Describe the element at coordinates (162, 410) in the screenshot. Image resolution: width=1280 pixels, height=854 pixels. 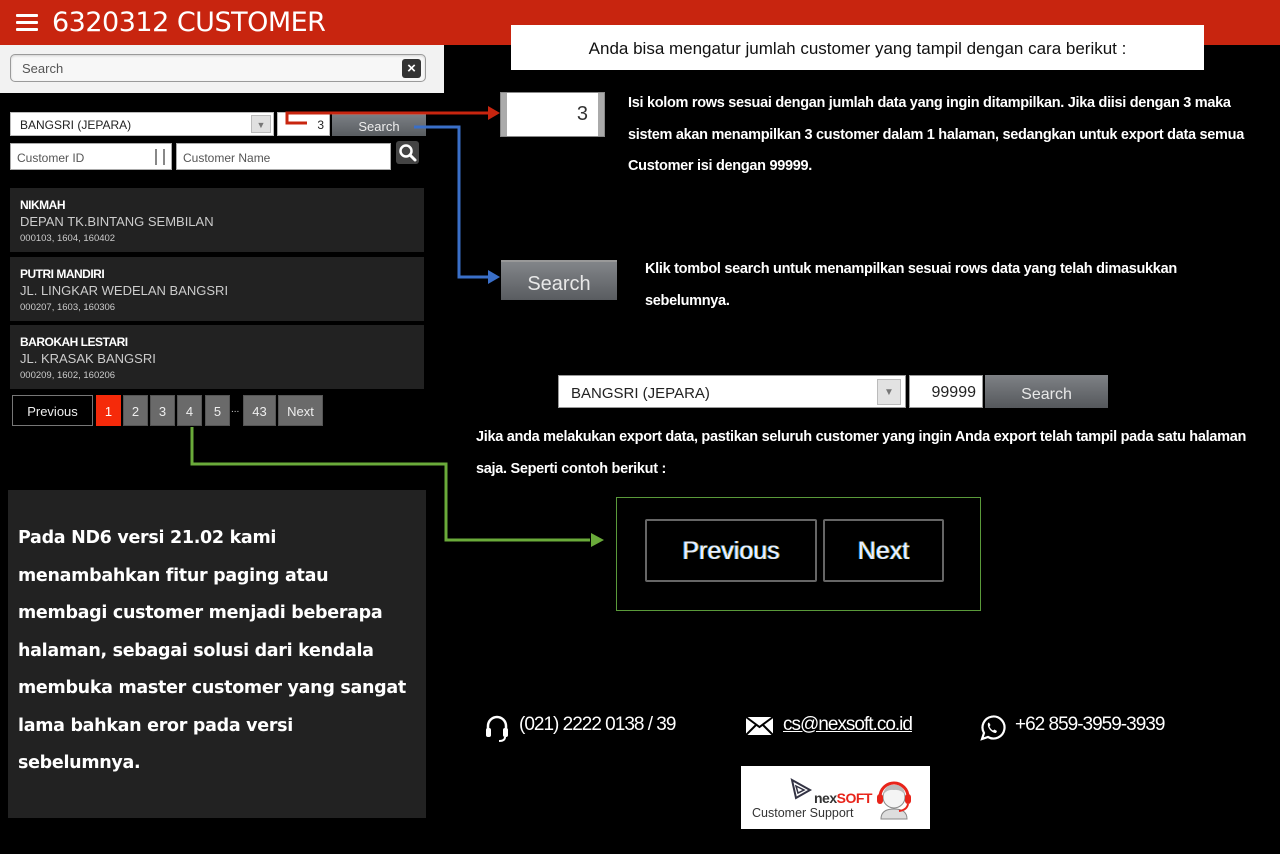
I see `pagination-page-3: 3` at that location.